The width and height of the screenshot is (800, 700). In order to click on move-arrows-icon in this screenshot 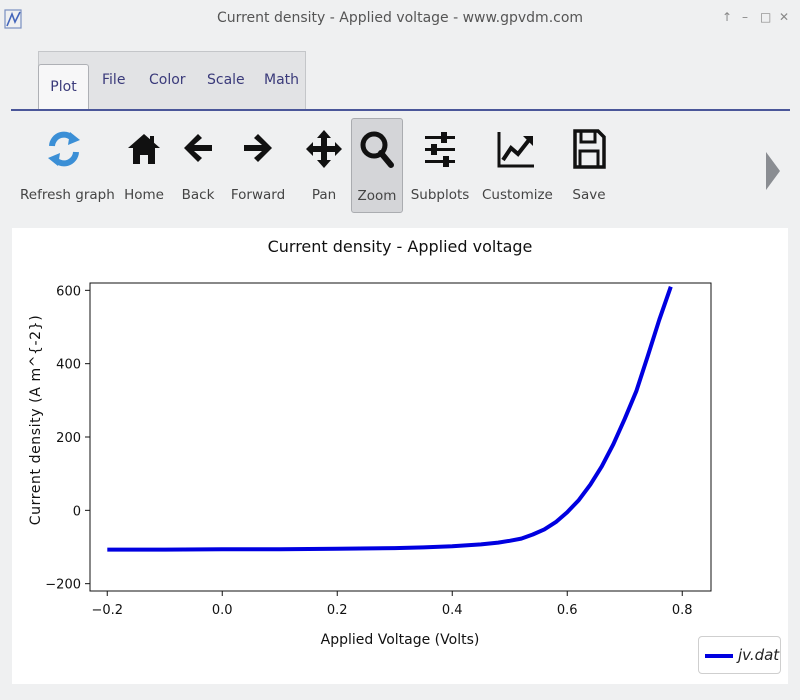, I will do `click(324, 149)`.